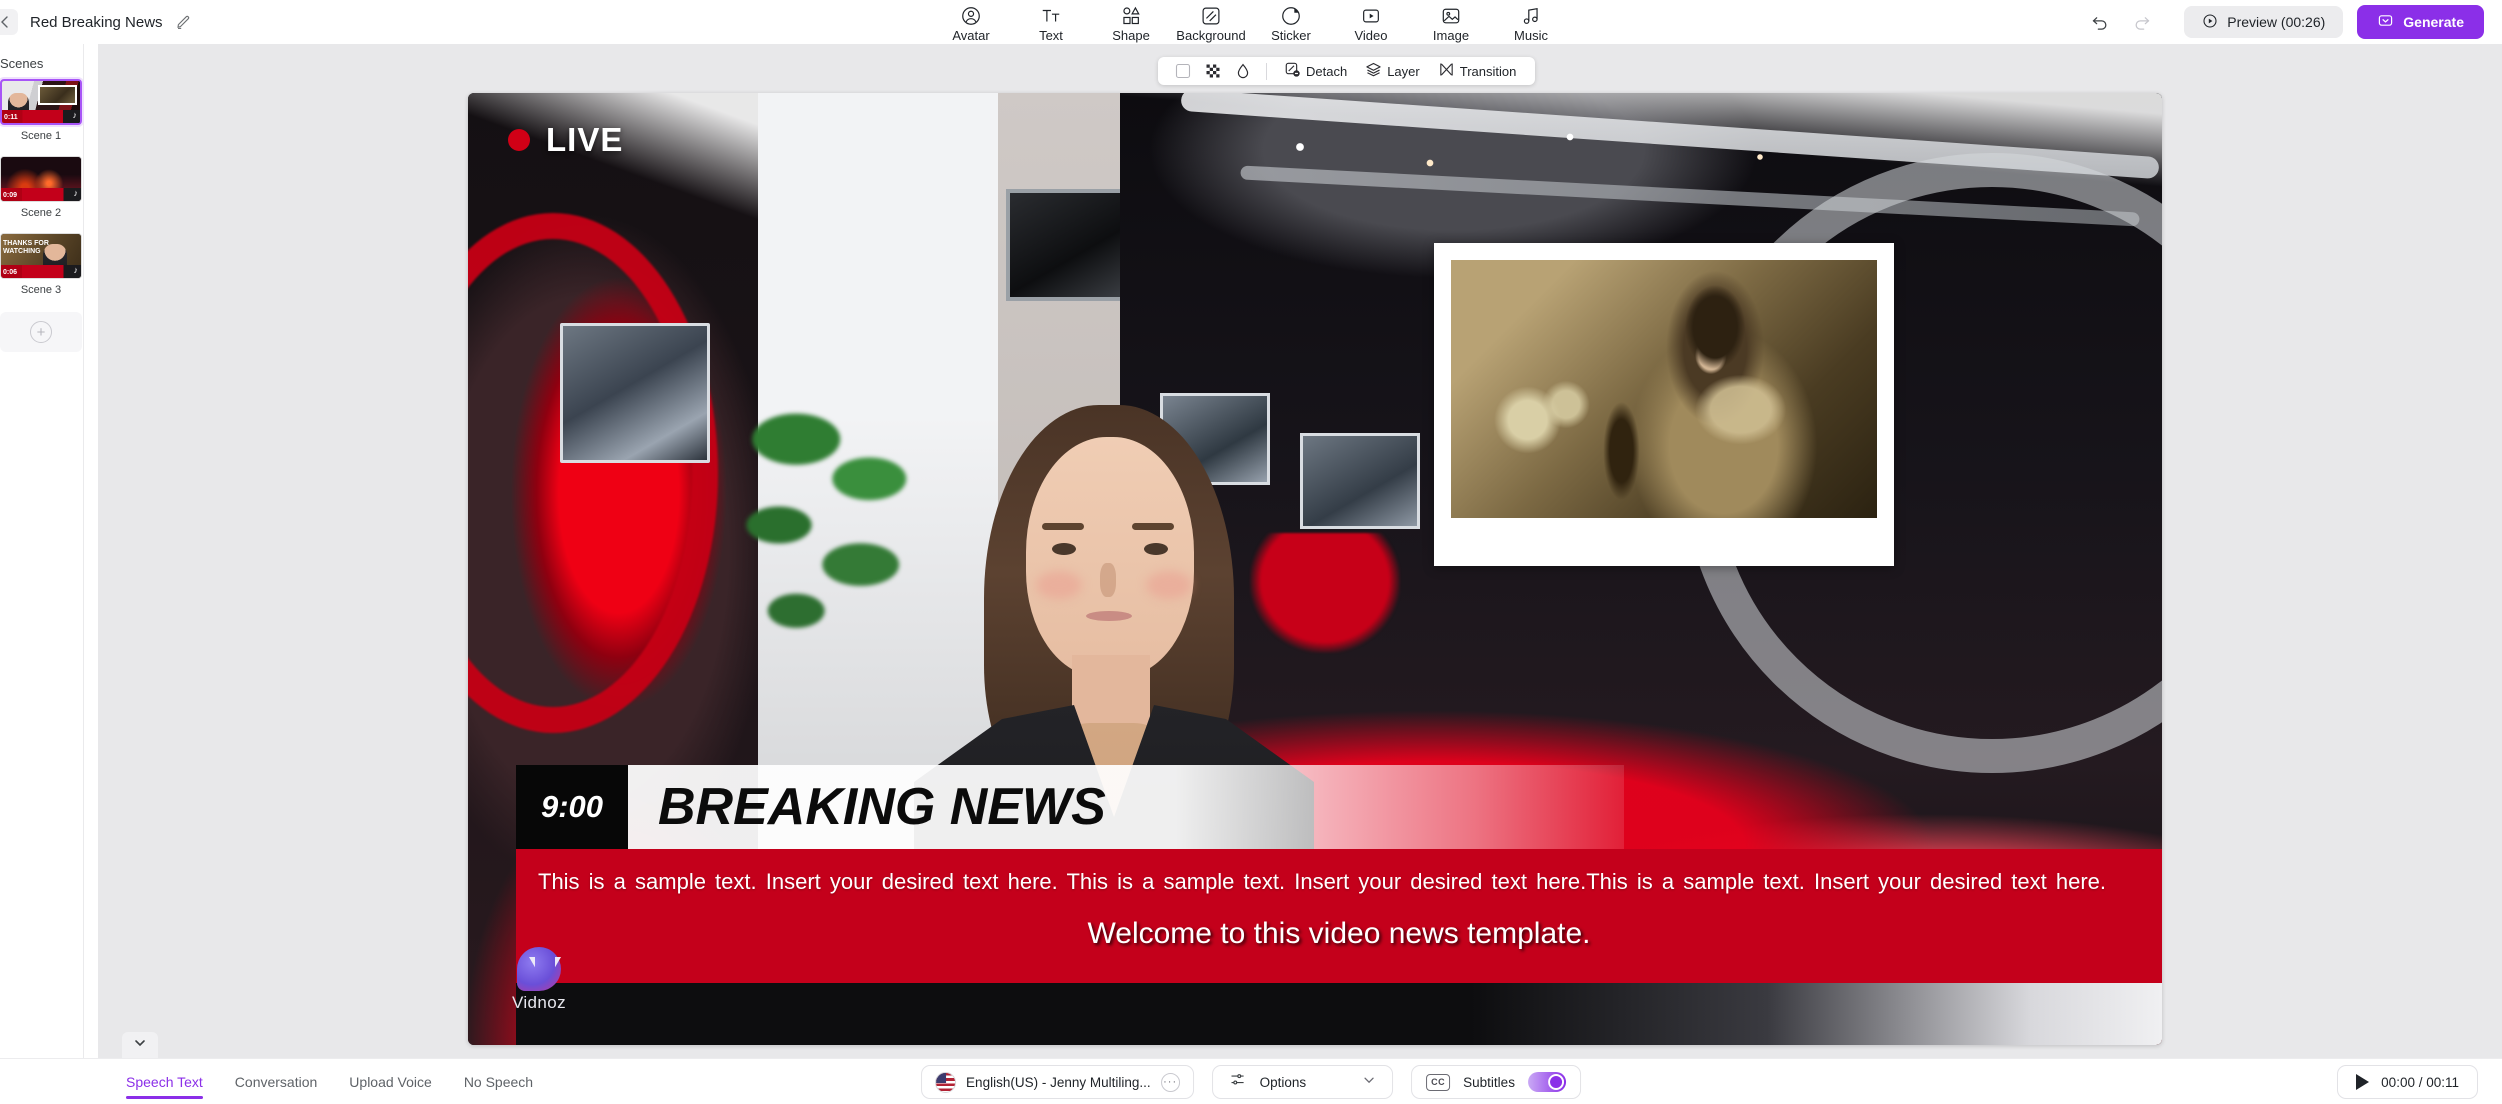  I want to click on tab-upload-voice: Upload Voice, so click(390, 1081).